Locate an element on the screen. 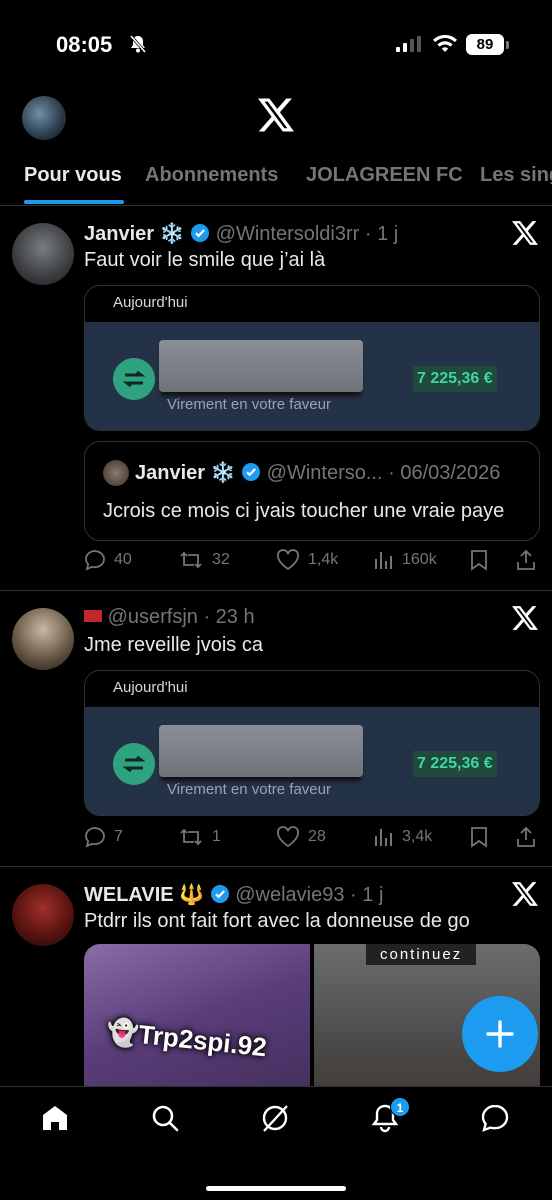 This screenshot has width=552, height=1200. x-logo-icon is located at coordinates (276, 117).